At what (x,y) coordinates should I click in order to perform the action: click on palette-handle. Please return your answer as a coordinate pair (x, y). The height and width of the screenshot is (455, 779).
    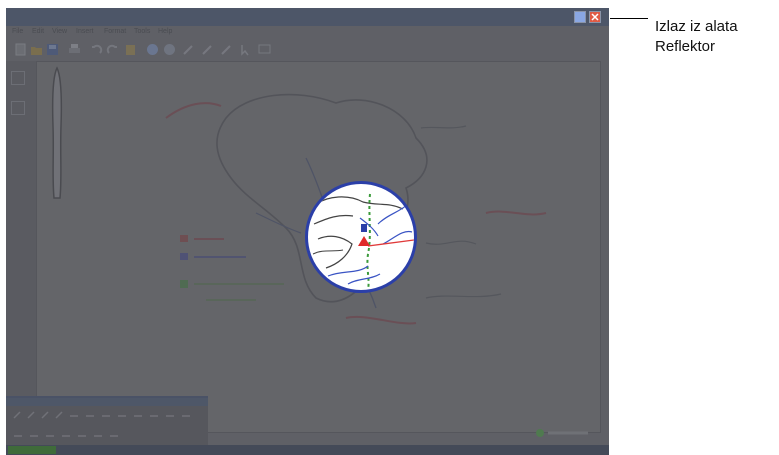
    Looking at the image, I should click on (107, 402).